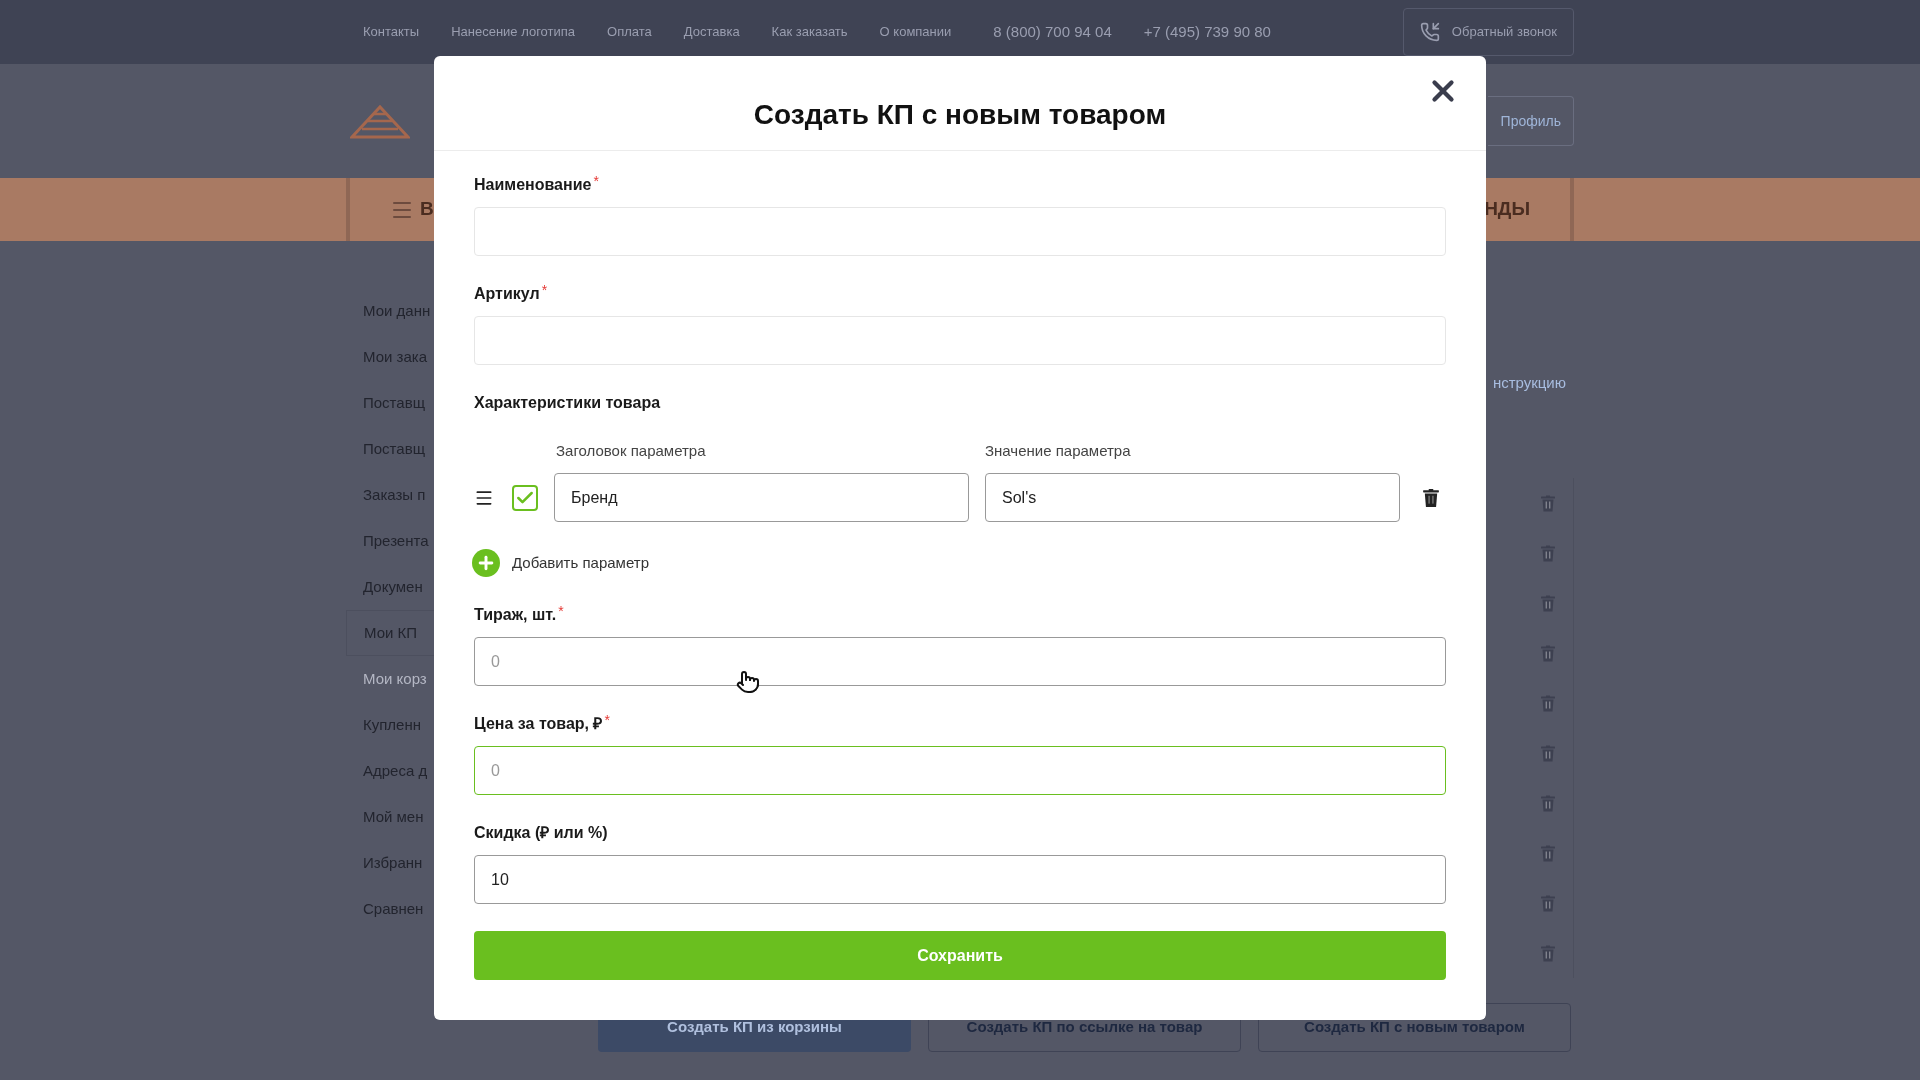 The image size is (1920, 1080). Describe the element at coordinates (538, 724) in the screenshot. I see `field-label: Цена за товар, ₽` at that location.